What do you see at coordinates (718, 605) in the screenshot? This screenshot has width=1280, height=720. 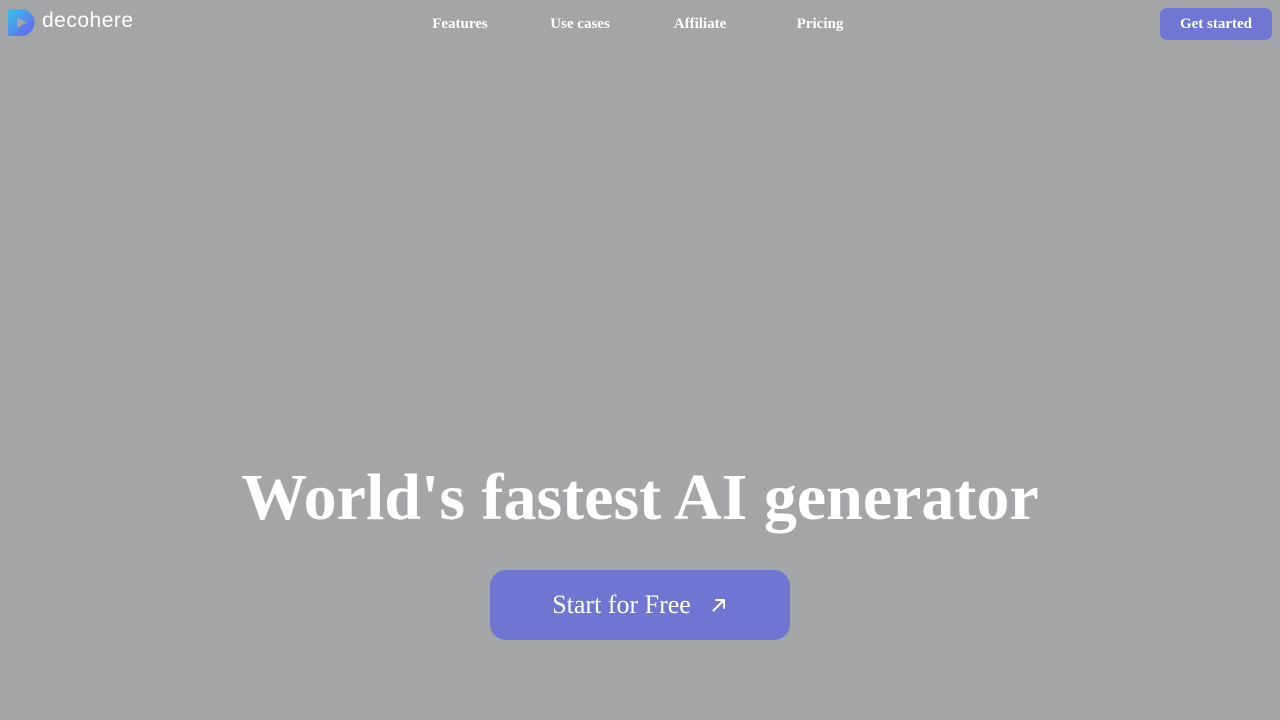 I see `arrow-up-right-icon` at bounding box center [718, 605].